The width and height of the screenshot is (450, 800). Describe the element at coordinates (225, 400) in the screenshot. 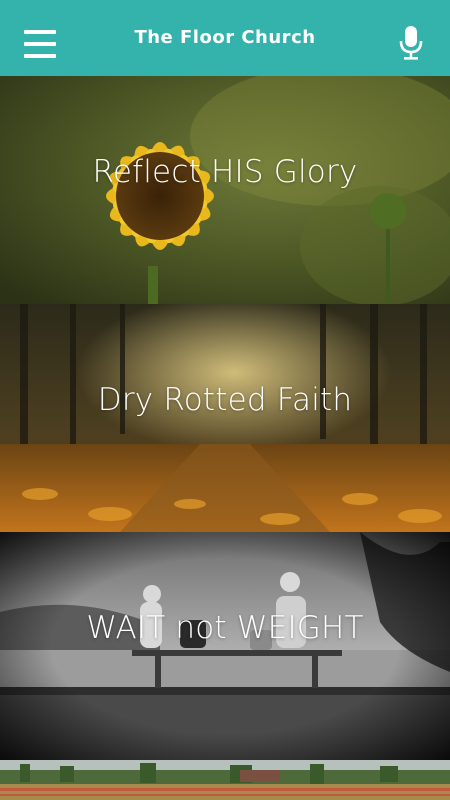

I see `card-title: Dry Rotted Faith` at that location.